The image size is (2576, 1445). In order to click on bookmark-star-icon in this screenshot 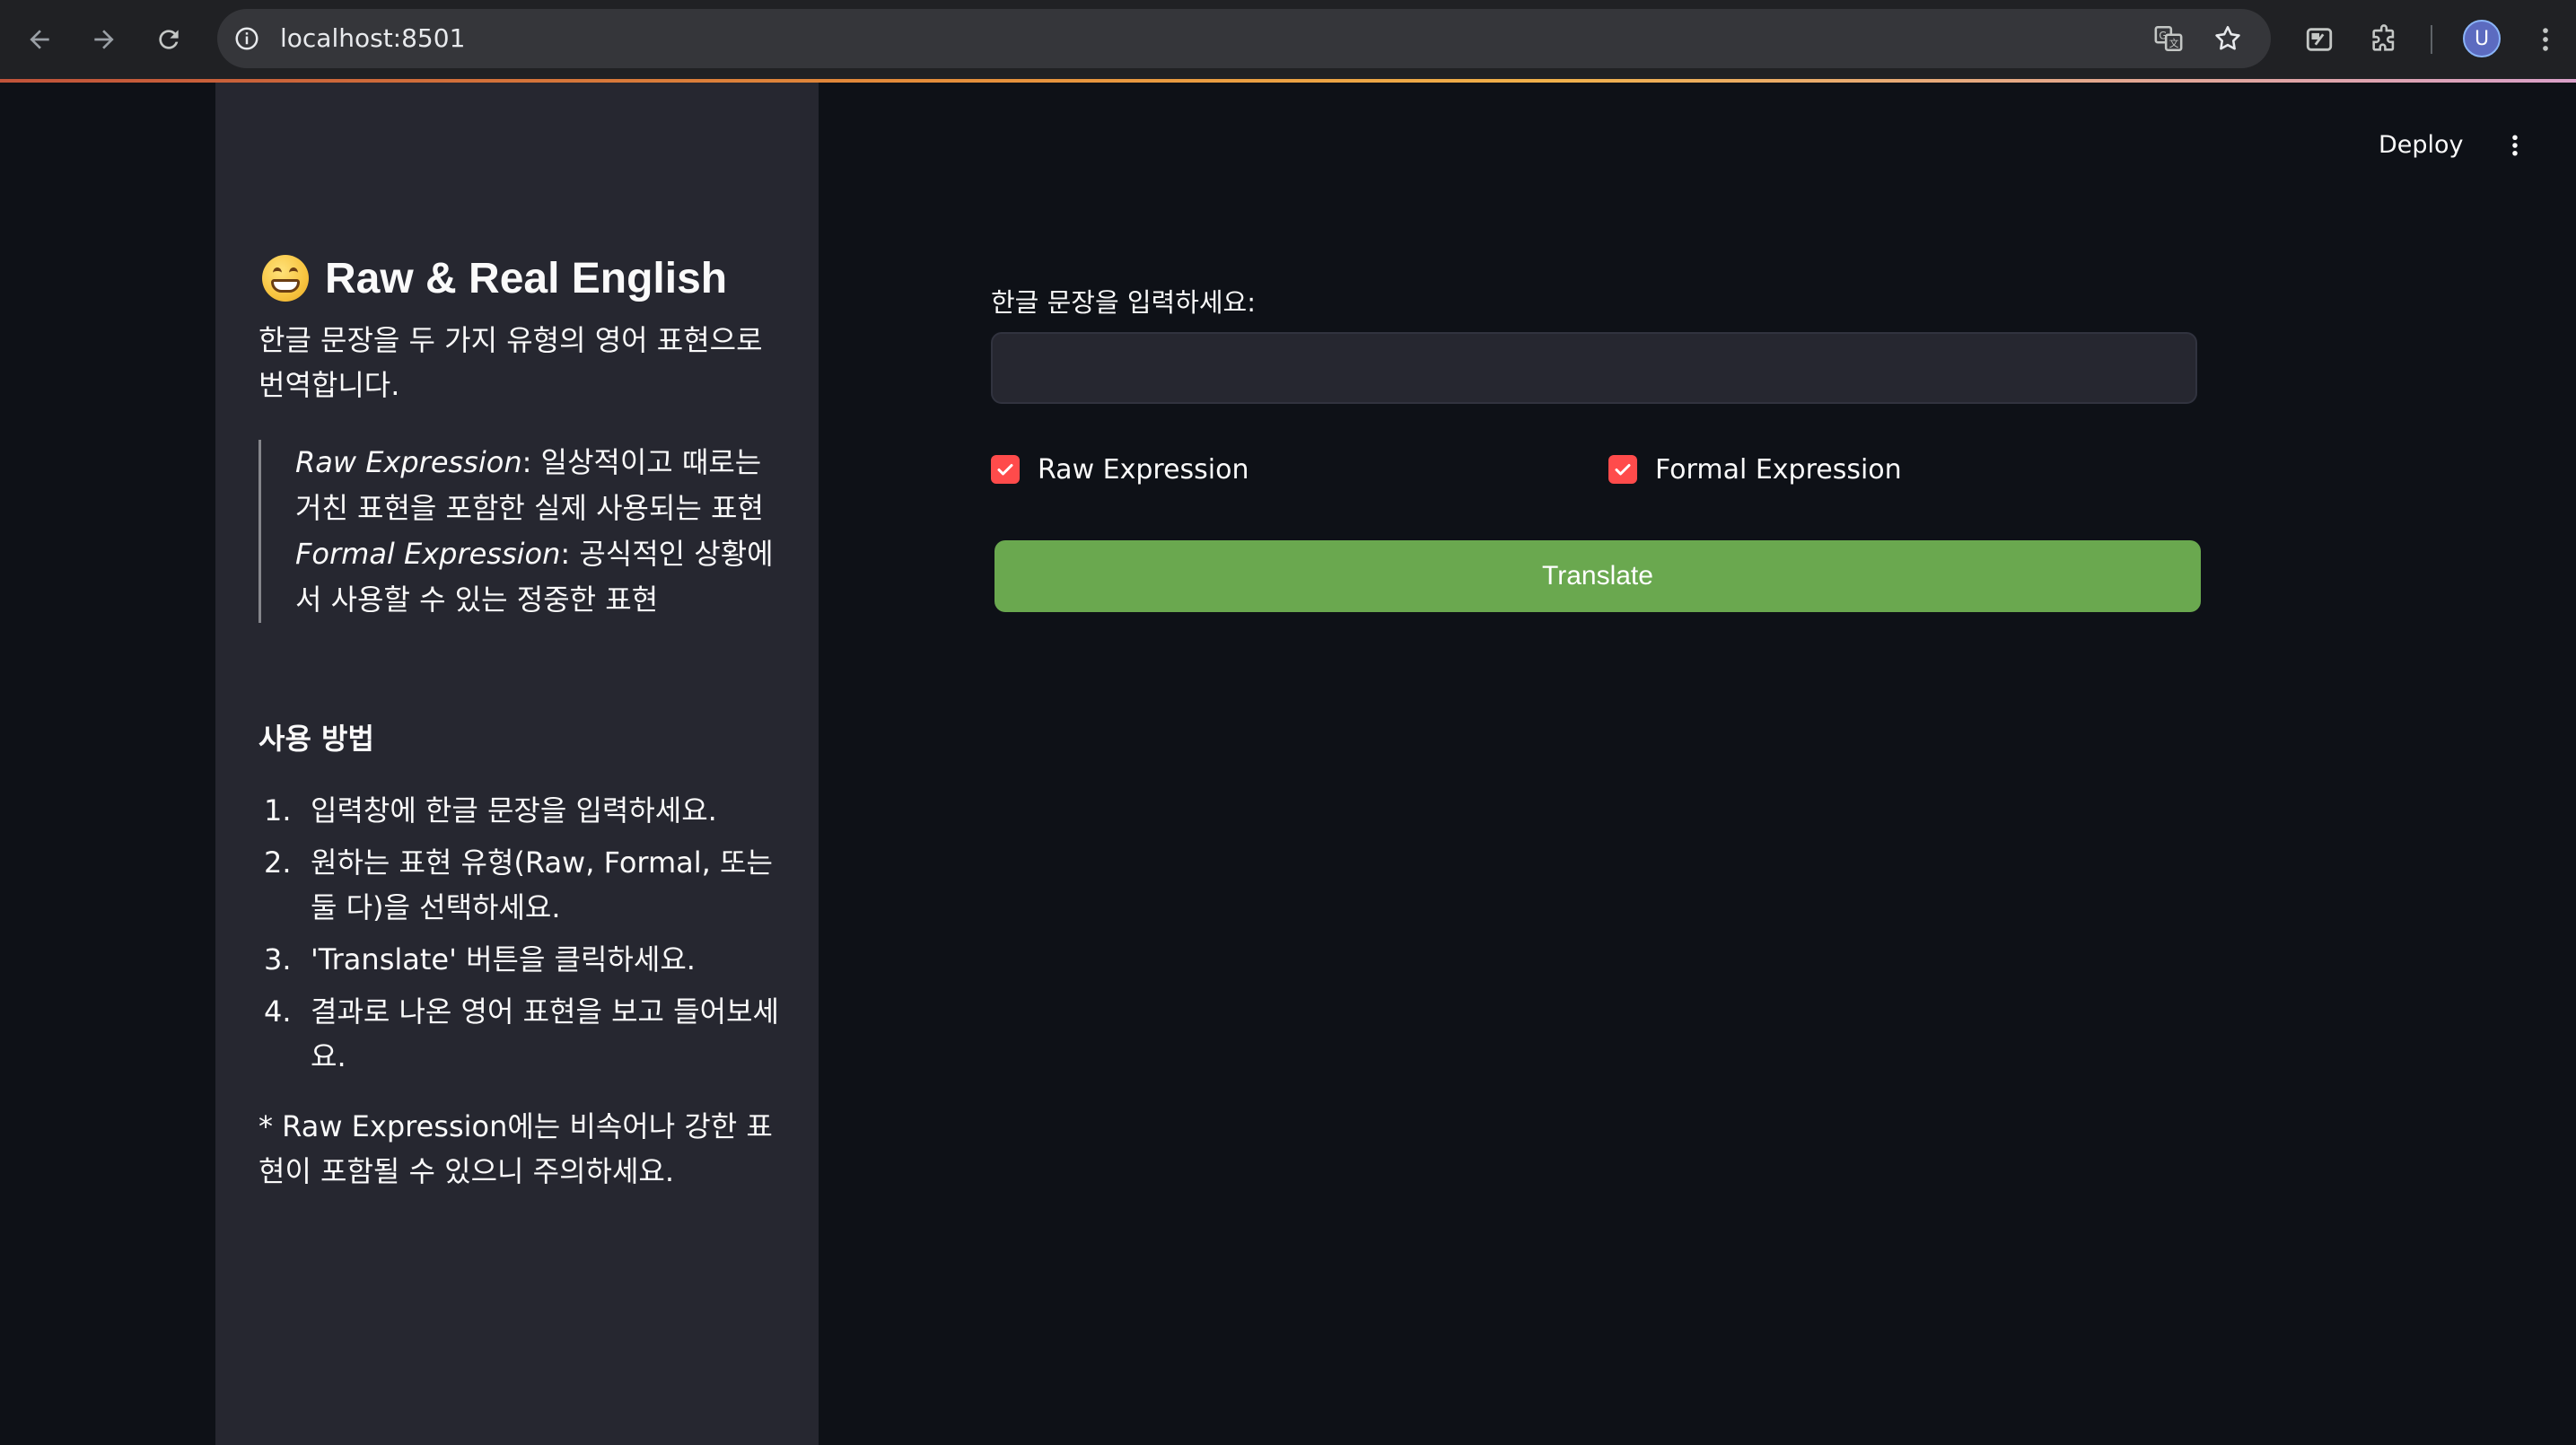, I will do `click(2228, 39)`.